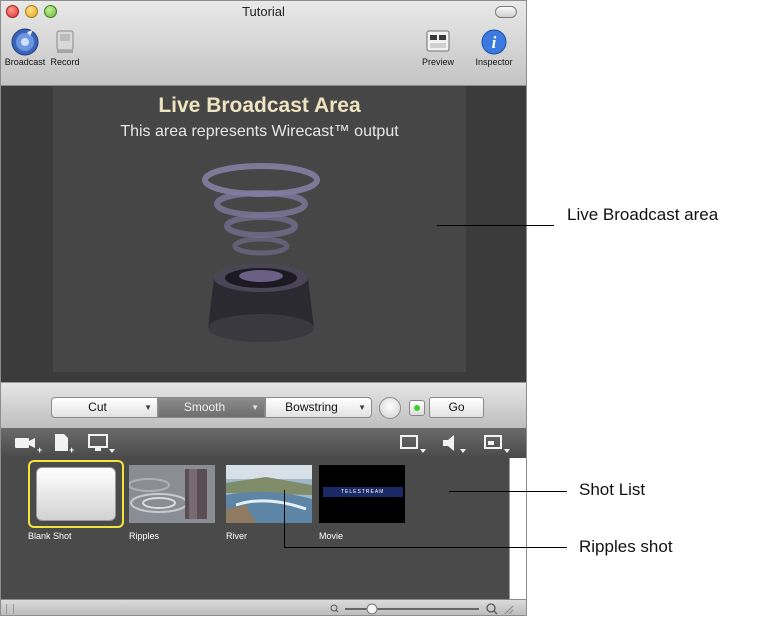 Image resolution: width=775 pixels, height=621 pixels. What do you see at coordinates (65, 62) in the screenshot?
I see `record-label: Record` at bounding box center [65, 62].